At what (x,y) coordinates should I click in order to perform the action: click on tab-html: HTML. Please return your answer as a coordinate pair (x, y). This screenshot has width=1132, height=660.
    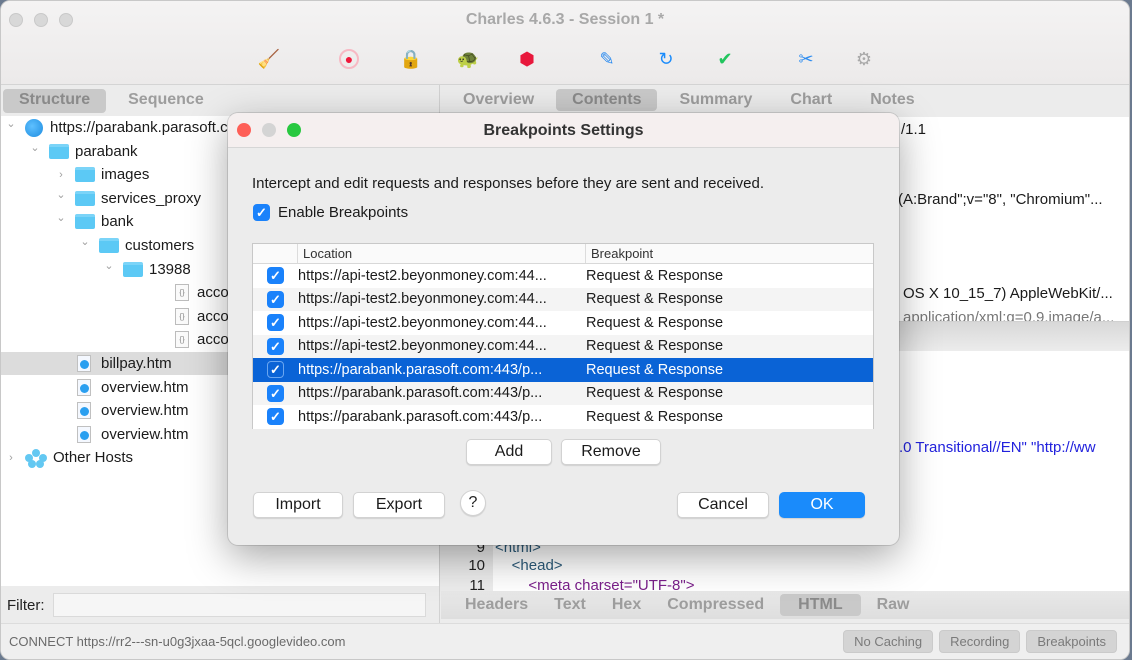
    Looking at the image, I should click on (820, 605).